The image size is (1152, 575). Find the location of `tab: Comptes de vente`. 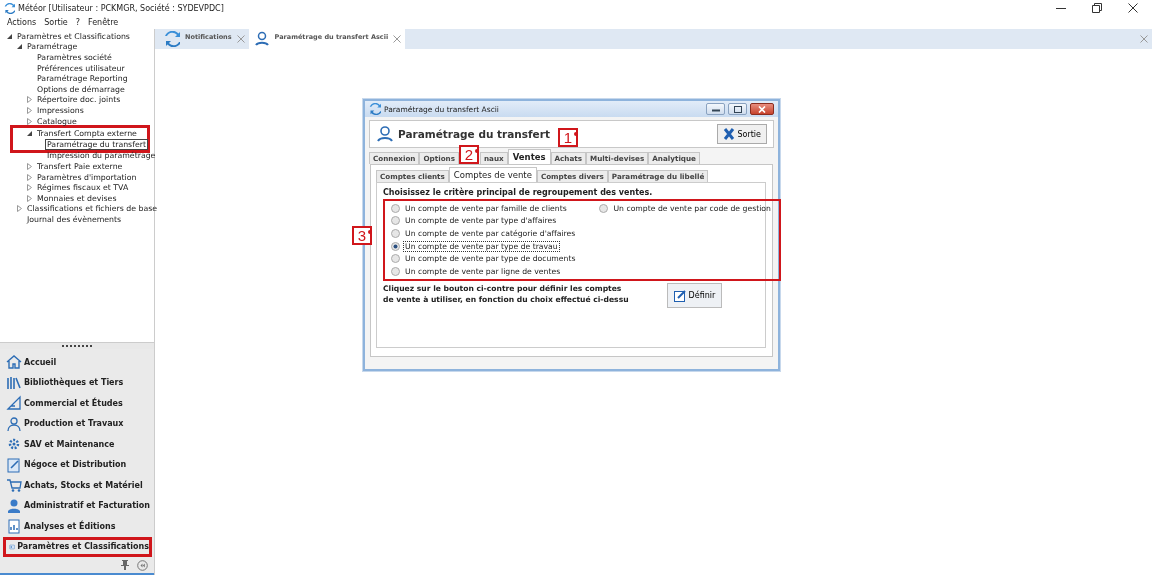

tab: Comptes de vente is located at coordinates (492, 174).